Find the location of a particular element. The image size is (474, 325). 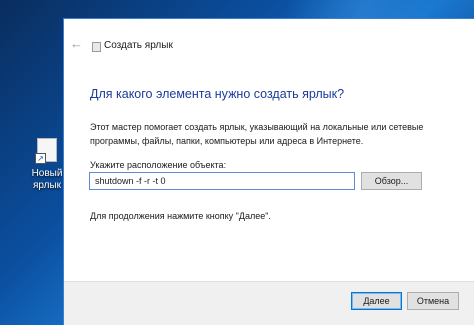

window-titlebar: ← Создать ярлык is located at coordinates (269, 35).